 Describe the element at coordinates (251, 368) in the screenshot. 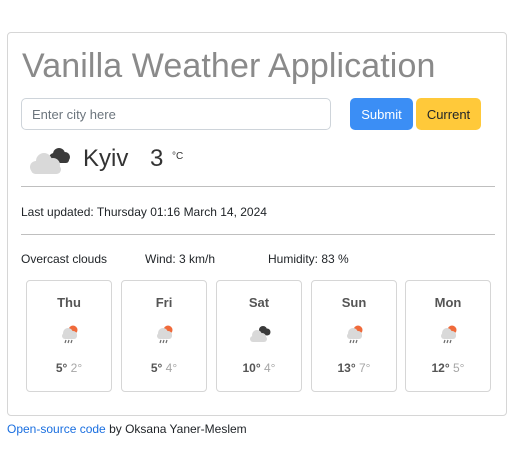

I see `forecast-max-temp: 10°` at that location.